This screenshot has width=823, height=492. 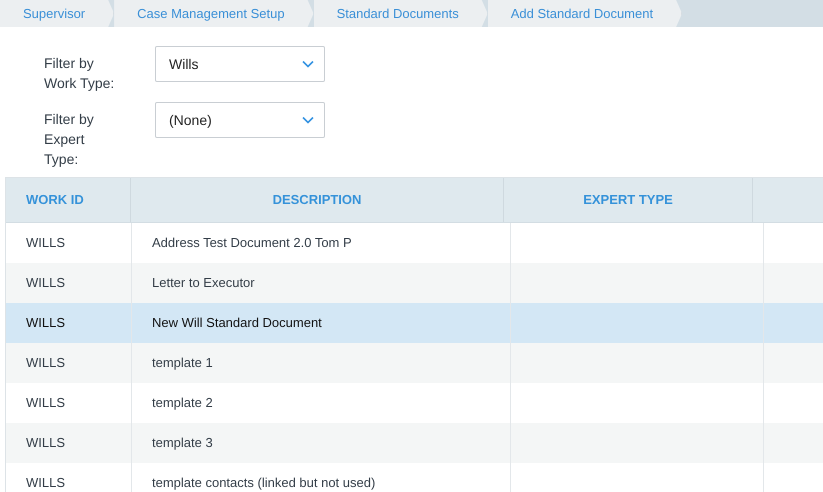 I want to click on table-row: WILLS Letter to Executor, so click(x=414, y=283).